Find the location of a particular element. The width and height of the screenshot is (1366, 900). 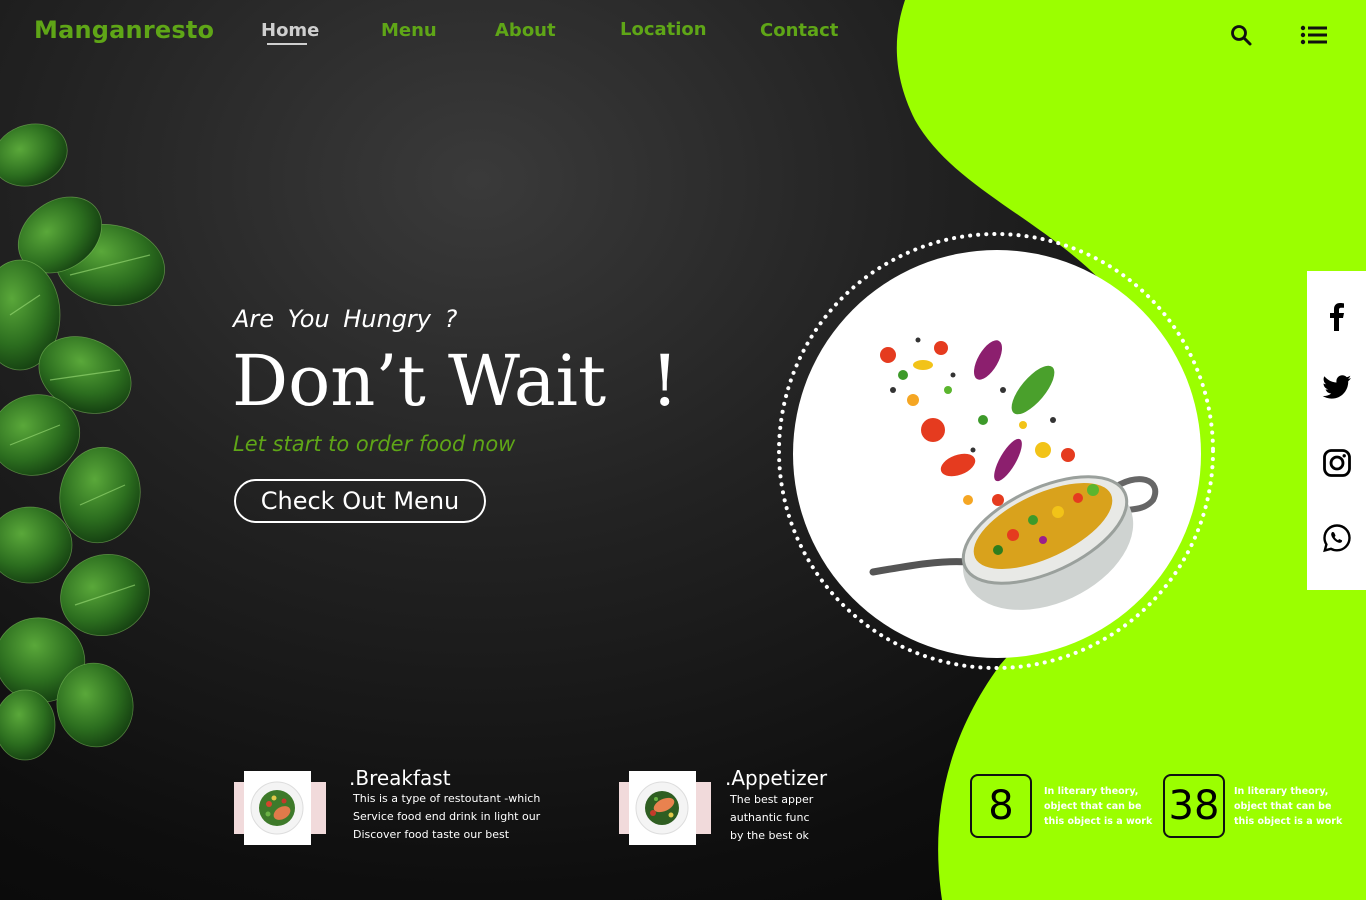

appetizer-desc-line: by the best ok is located at coordinates (769, 835).